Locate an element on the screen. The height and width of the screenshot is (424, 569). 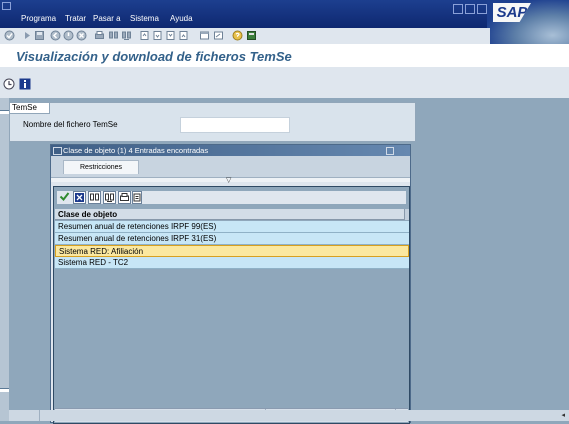
copy-checkmark-icon is located at coordinates (64, 196).